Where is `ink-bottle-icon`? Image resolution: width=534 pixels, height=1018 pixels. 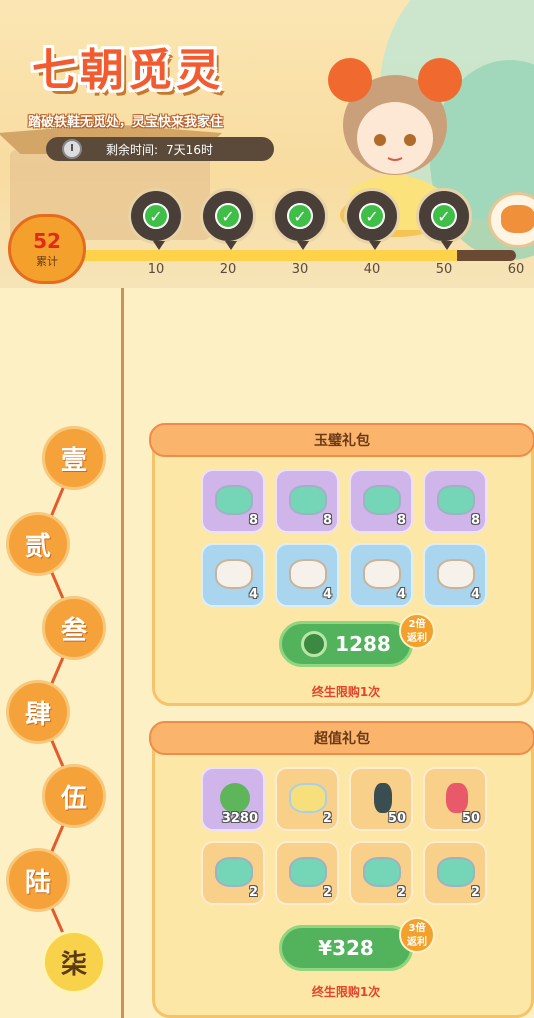 ink-bottle-icon is located at coordinates (383, 798).